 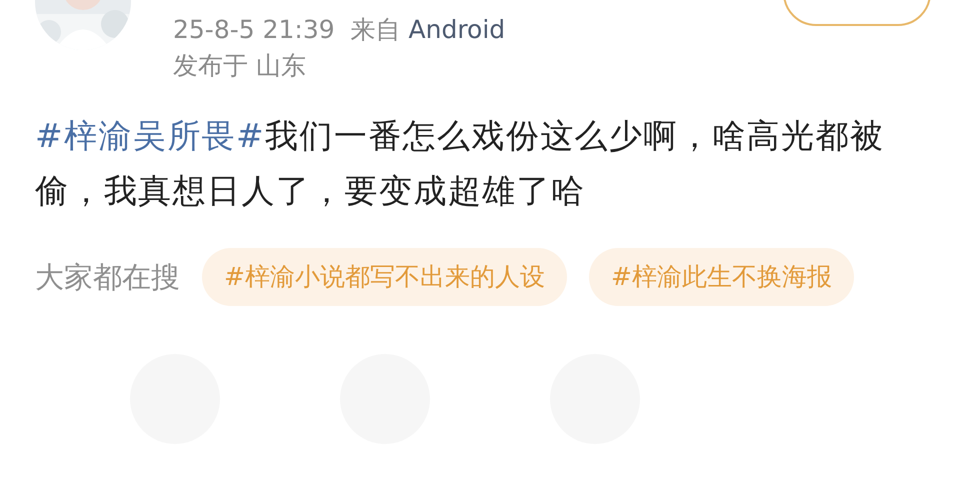 I want to click on trending-tag: #梓渝小说都写不出来的人设, so click(x=384, y=277).